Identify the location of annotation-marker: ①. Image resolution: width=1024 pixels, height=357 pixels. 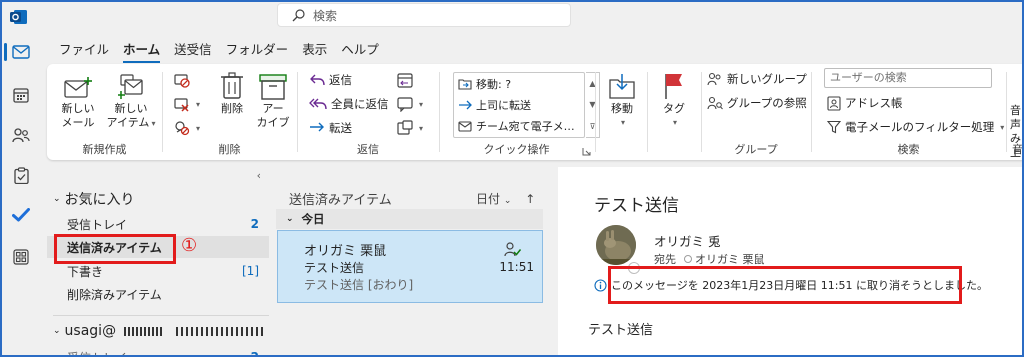
(189, 245).